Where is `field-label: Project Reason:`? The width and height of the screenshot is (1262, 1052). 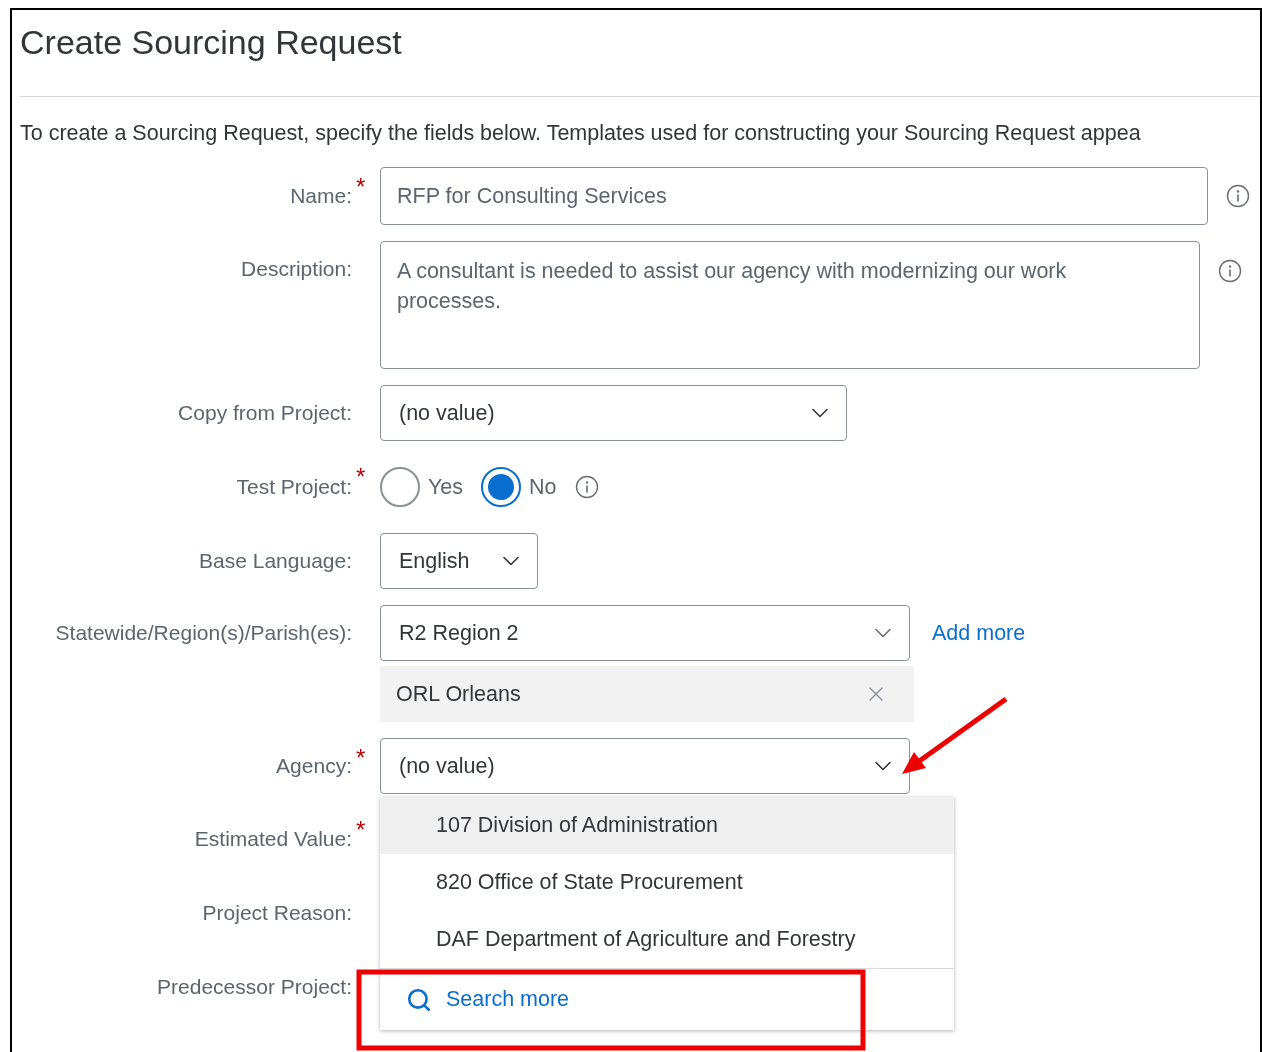
field-label: Project Reason: is located at coordinates (277, 913).